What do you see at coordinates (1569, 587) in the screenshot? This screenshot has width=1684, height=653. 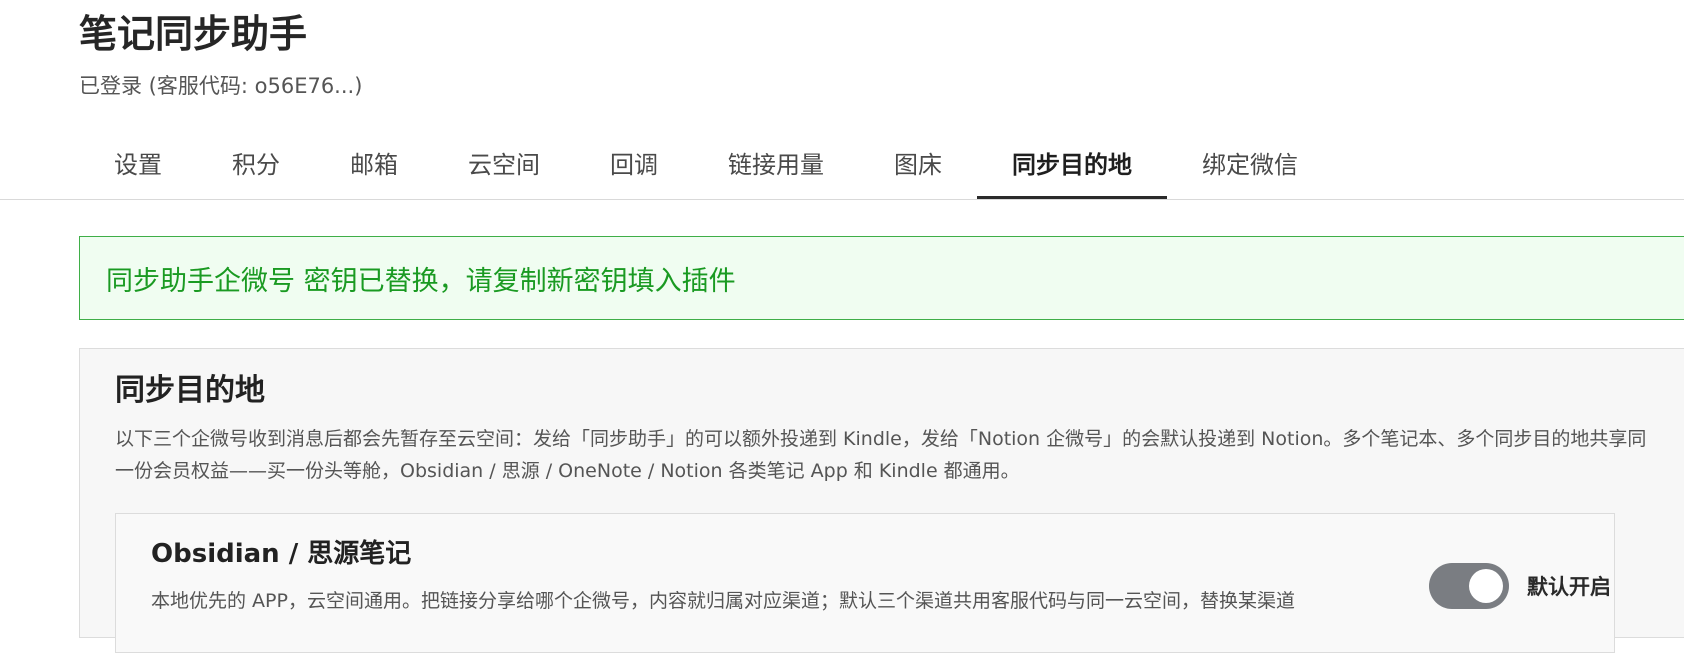 I see `toggle-label: 默认开启` at bounding box center [1569, 587].